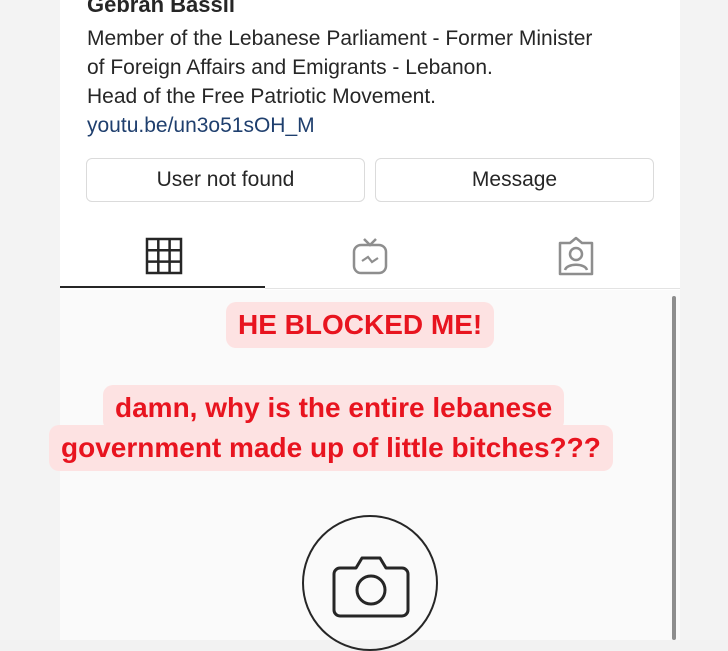  I want to click on message-button: Message, so click(514, 180).